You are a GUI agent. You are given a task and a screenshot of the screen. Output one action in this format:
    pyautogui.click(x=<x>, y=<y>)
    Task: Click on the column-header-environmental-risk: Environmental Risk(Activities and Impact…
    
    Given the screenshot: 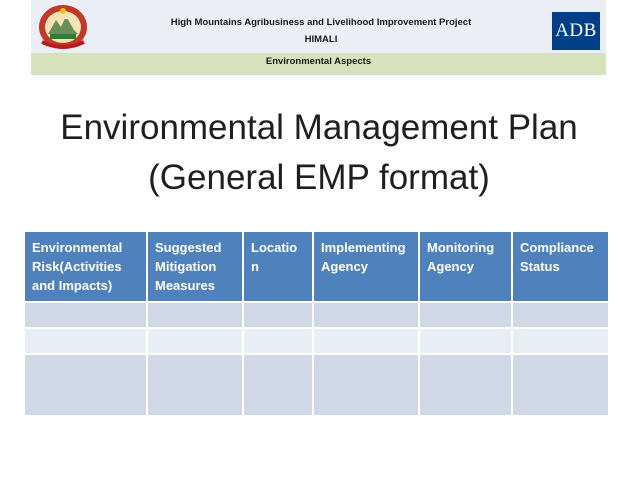 What is the action you would take?
    pyautogui.click(x=86, y=267)
    